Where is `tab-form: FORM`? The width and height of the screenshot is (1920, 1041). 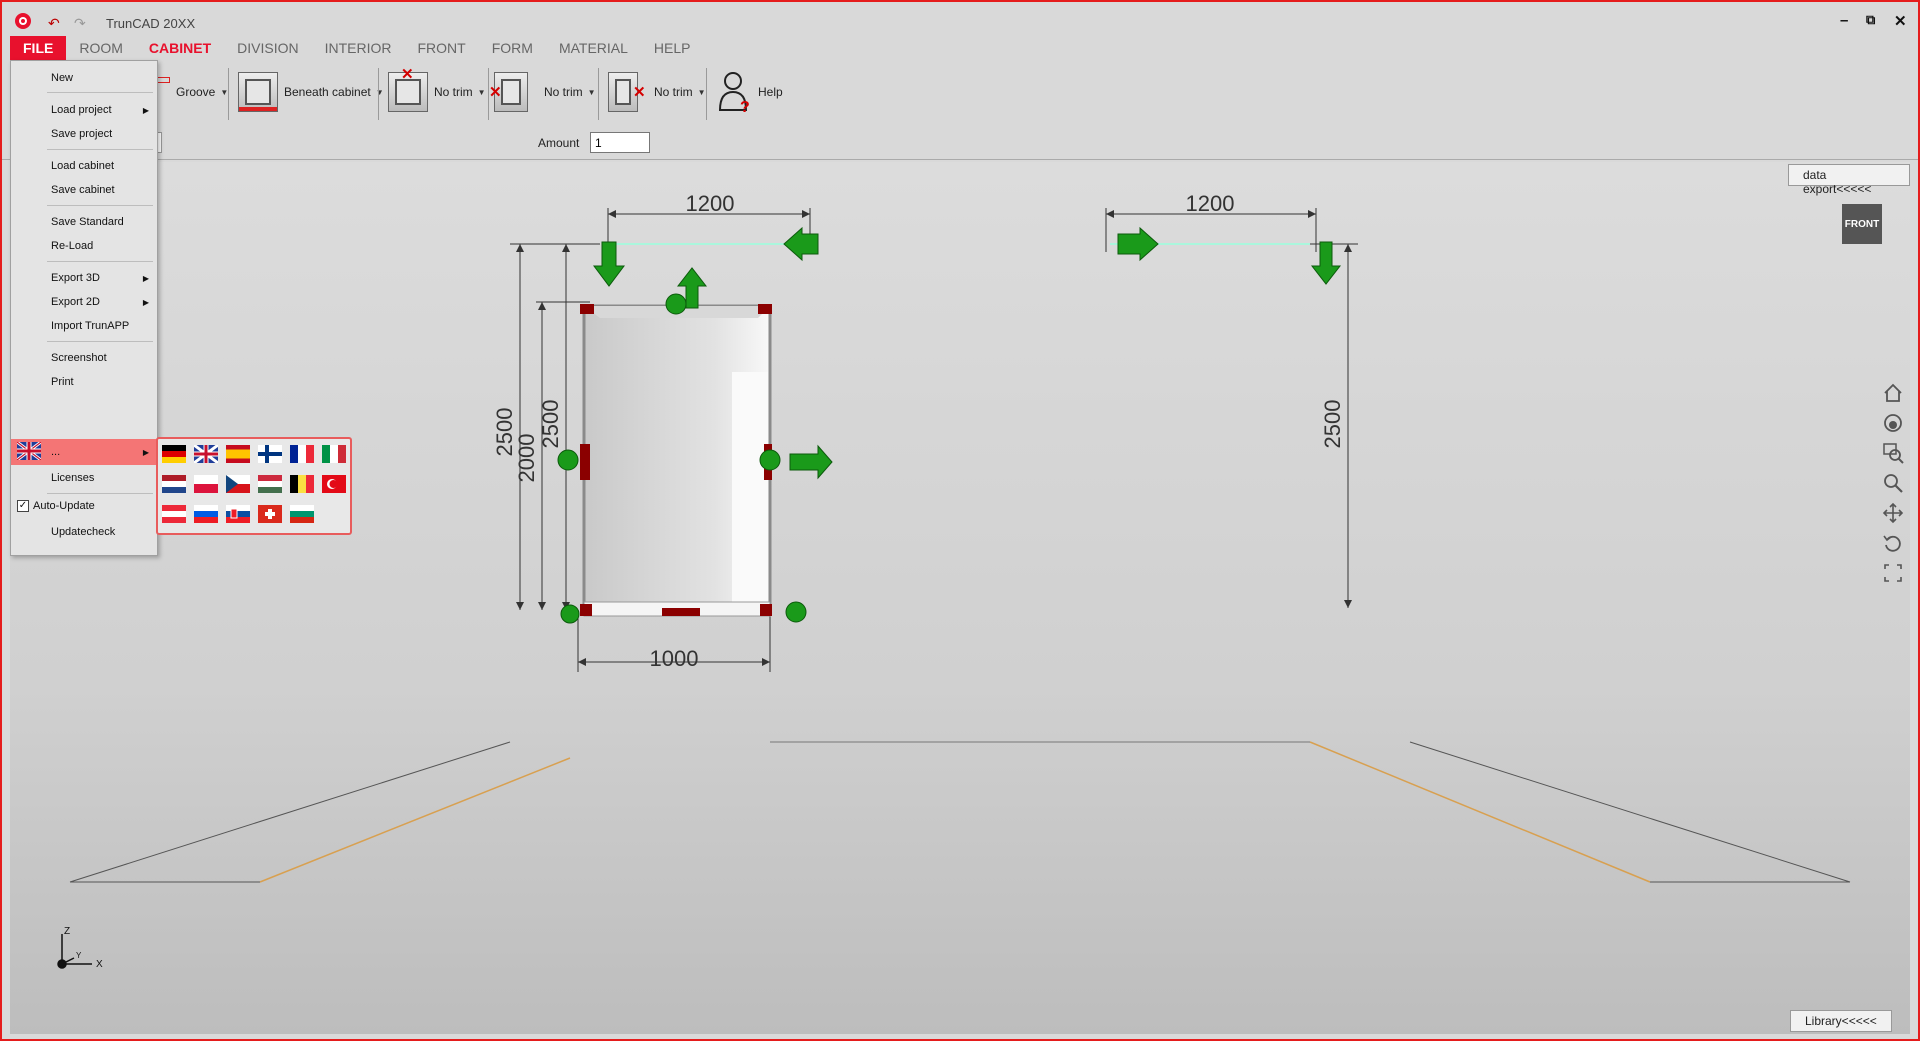
tab-form: FORM is located at coordinates (512, 48).